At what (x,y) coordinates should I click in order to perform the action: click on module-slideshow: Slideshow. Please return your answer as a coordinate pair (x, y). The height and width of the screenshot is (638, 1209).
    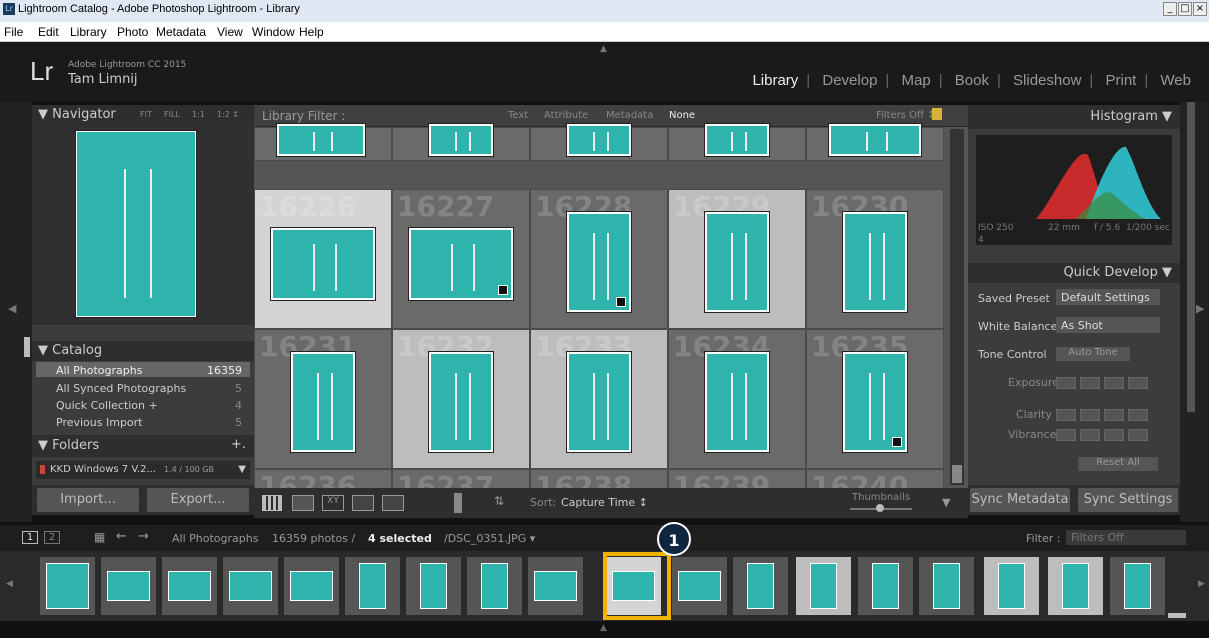
    Looking at the image, I should click on (1047, 80).